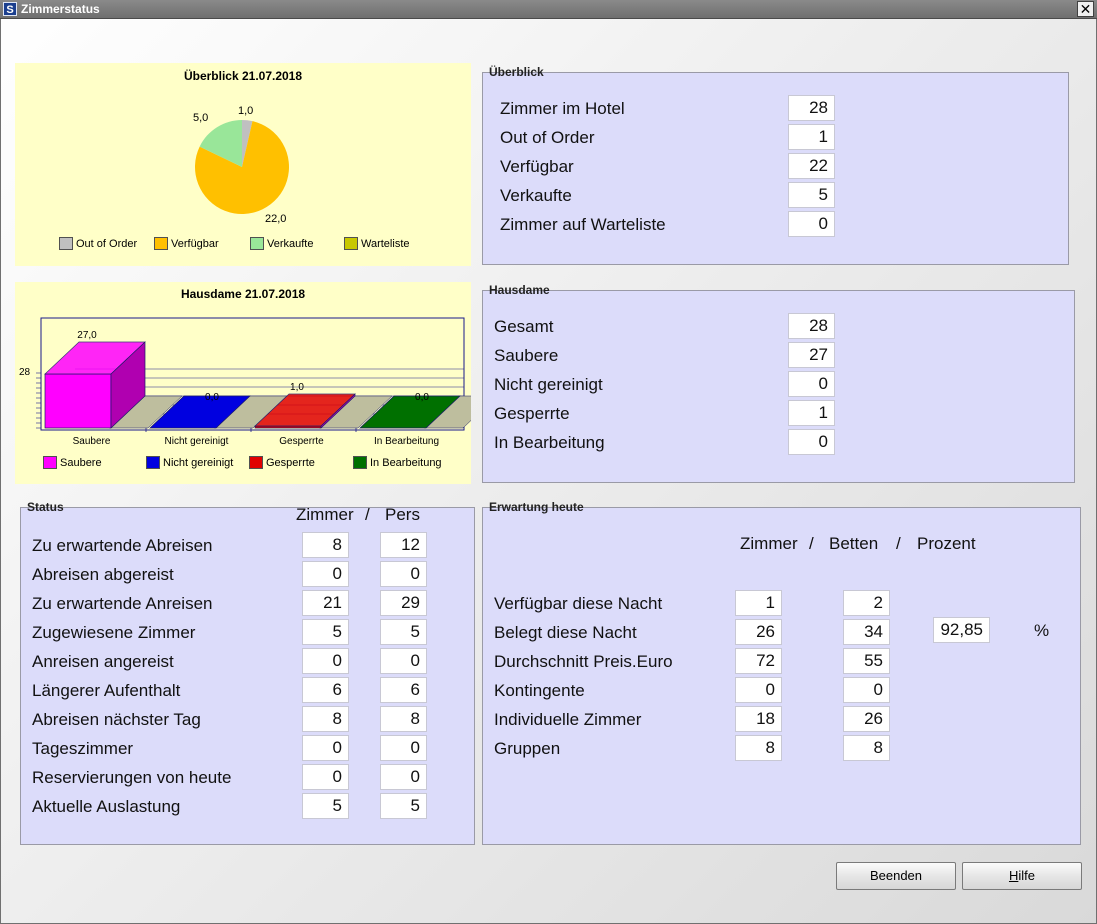 Image resolution: width=1097 pixels, height=924 pixels. Describe the element at coordinates (107, 244) in the screenshot. I see `legend-label: Out of Order` at that location.